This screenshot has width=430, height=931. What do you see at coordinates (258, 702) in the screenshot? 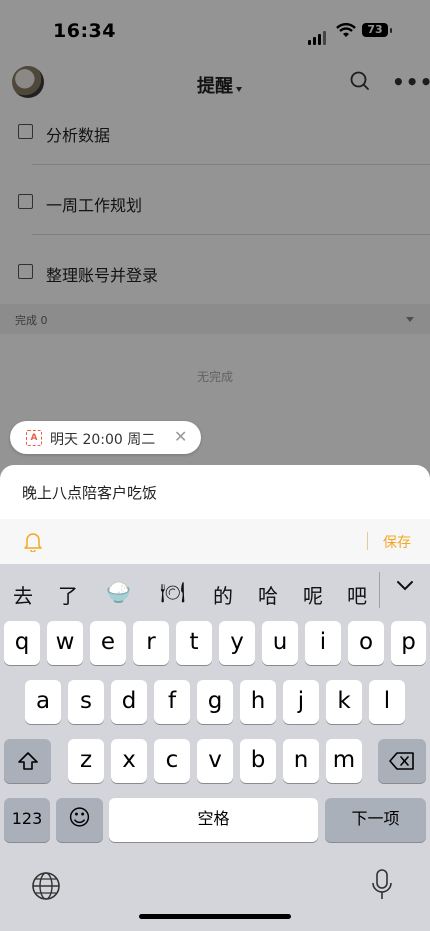
I see `key-h: h` at bounding box center [258, 702].